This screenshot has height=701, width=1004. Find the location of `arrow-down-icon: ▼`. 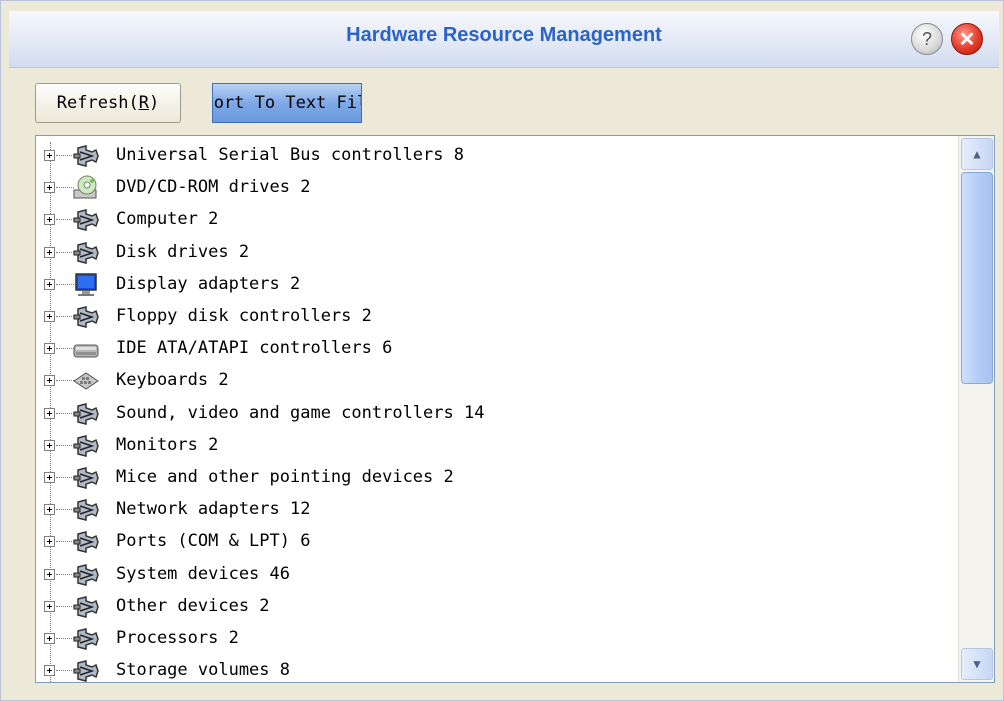

arrow-down-icon: ▼ is located at coordinates (977, 664).